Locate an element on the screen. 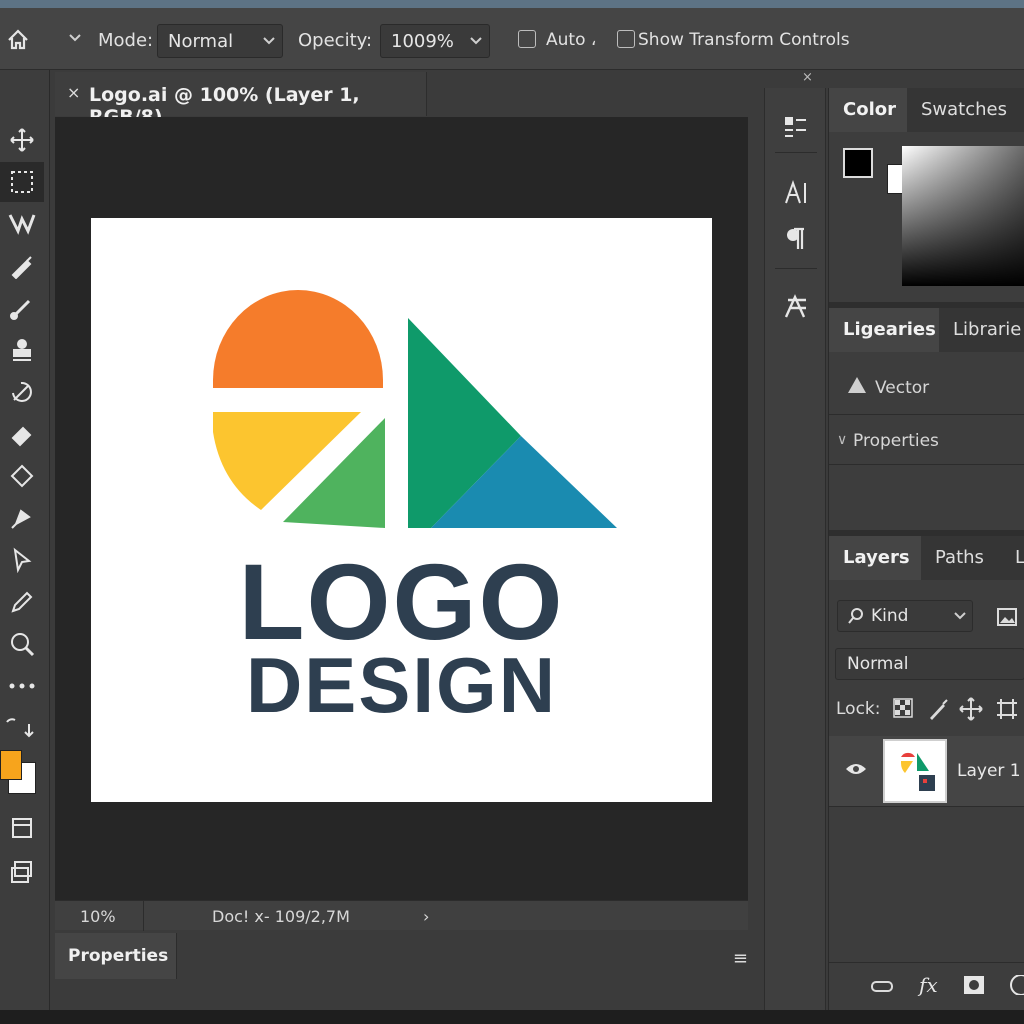 The image size is (1024, 1024). expand-chevron-icon: ∨ is located at coordinates (842, 440).